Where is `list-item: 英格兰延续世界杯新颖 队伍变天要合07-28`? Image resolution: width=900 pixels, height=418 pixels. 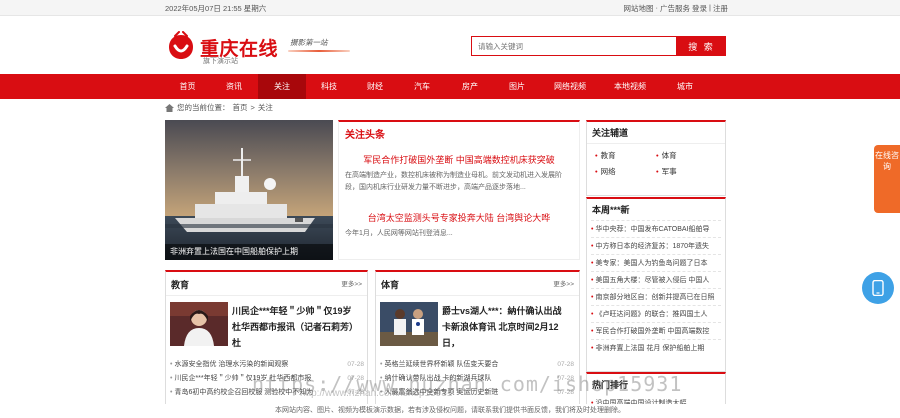 list-item: 英格兰延续世界杯新颖 队伍变天要合07-28 is located at coordinates (477, 365).